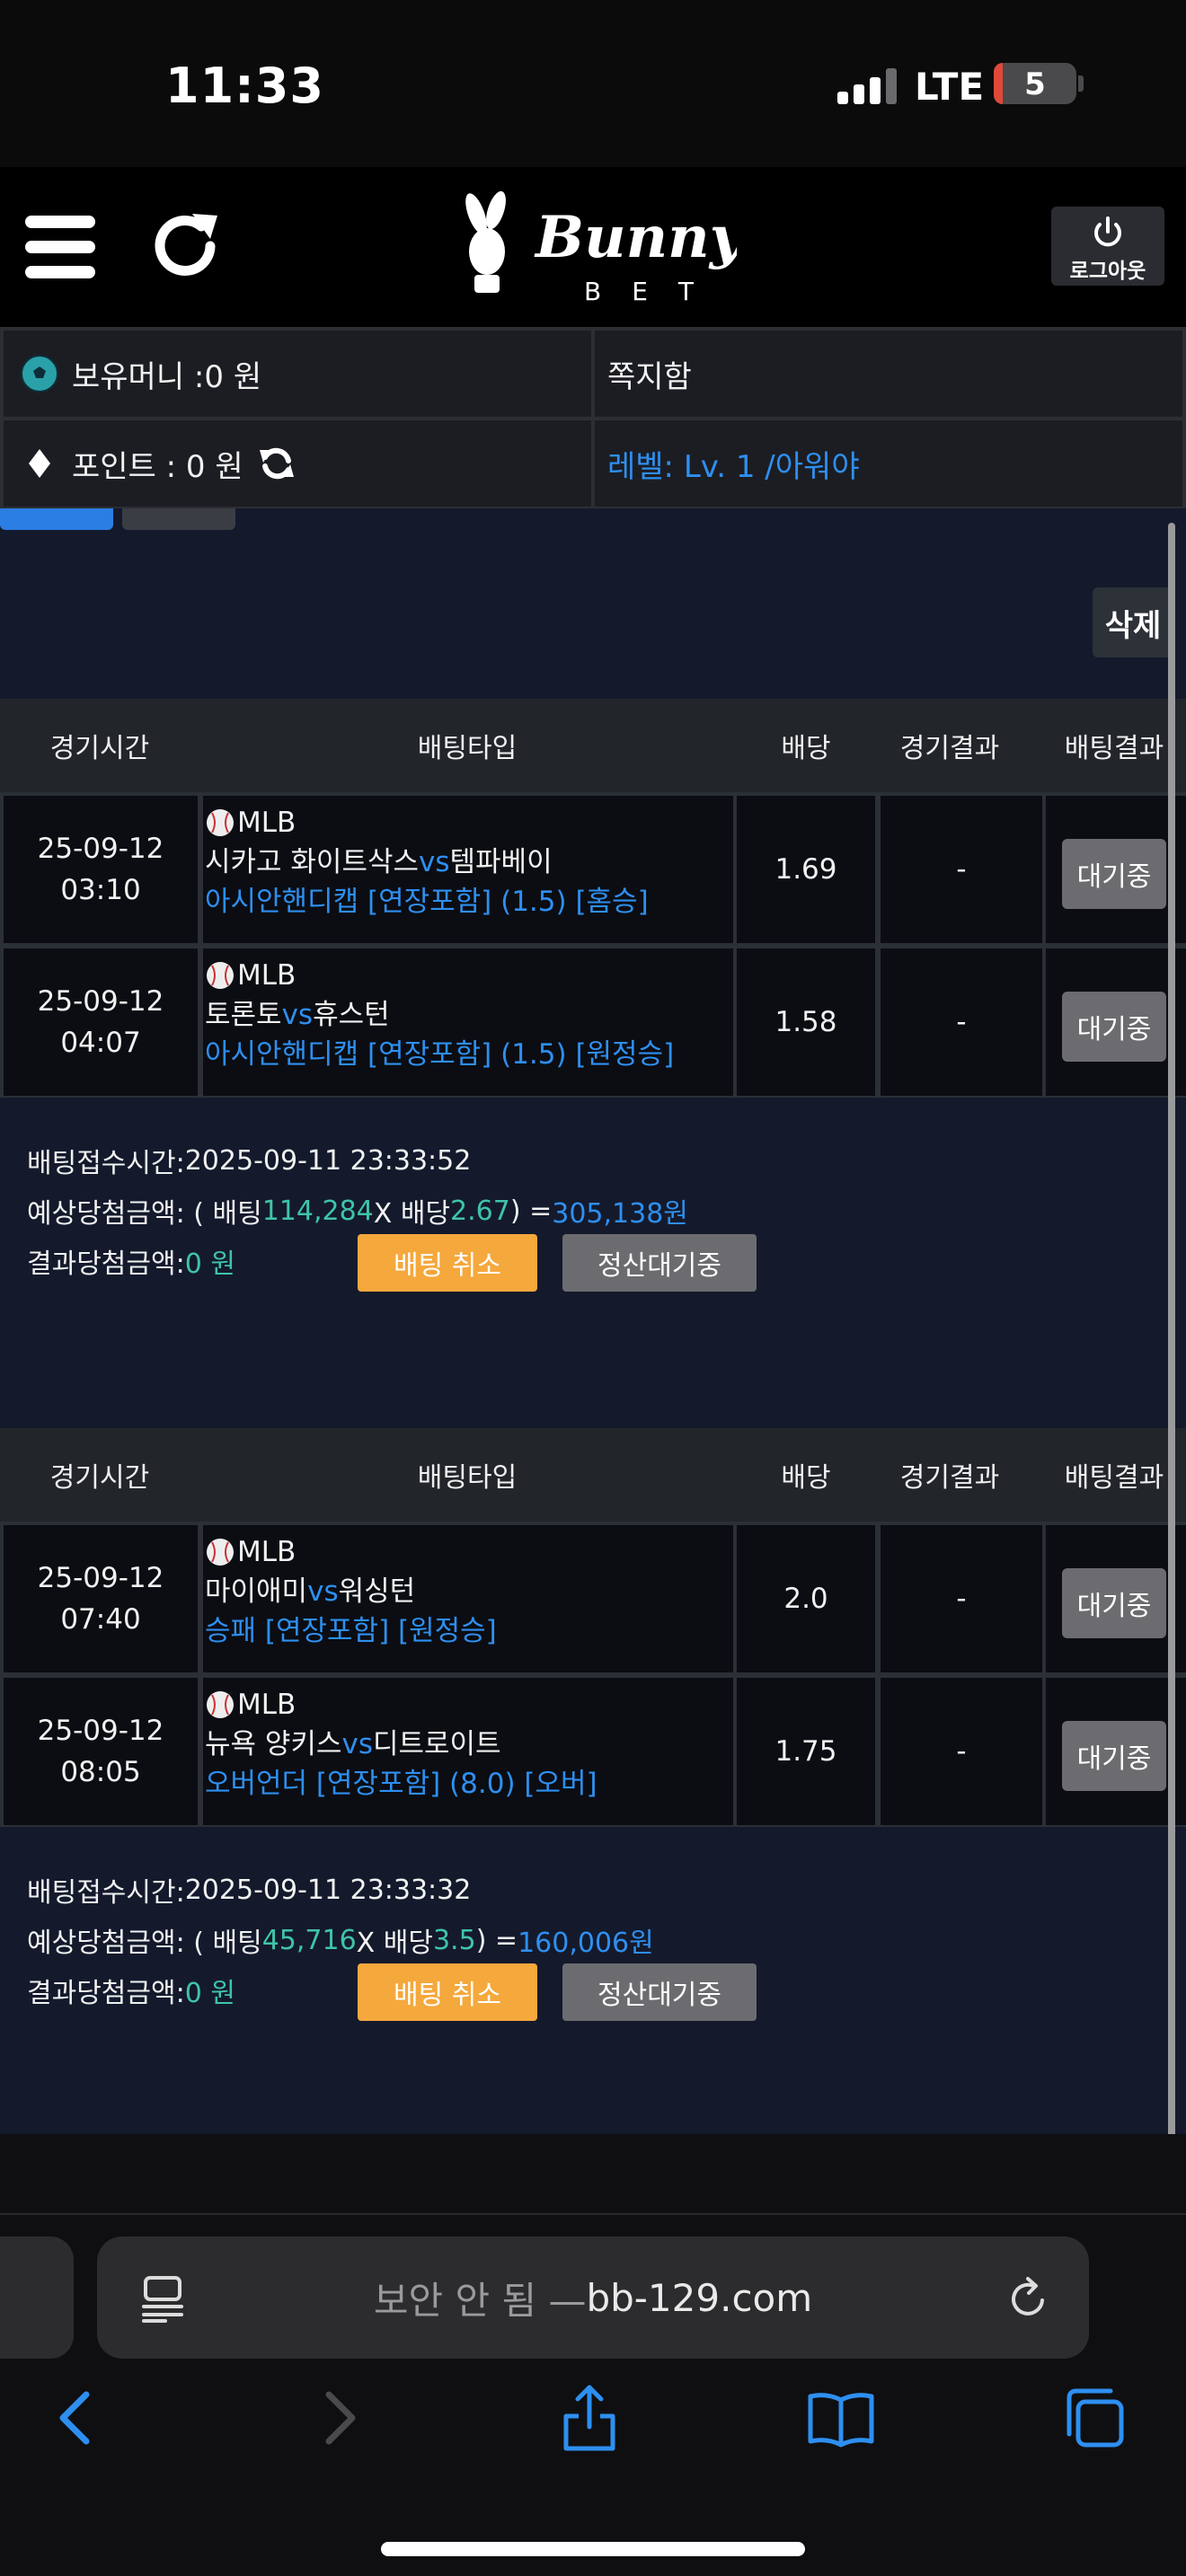  I want to click on back-icon, so click(77, 2418).